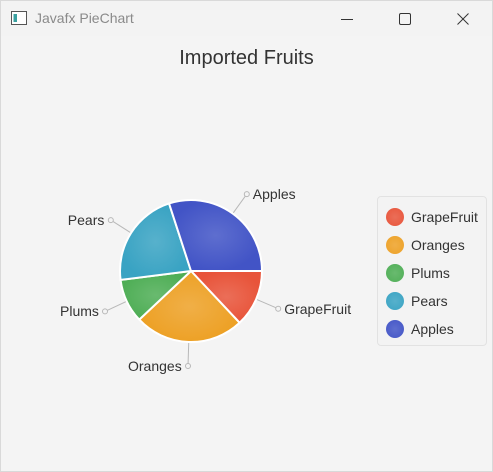 The height and width of the screenshot is (472, 493). Describe the element at coordinates (105, 311) in the screenshot. I see `leader-dot-plums` at that location.